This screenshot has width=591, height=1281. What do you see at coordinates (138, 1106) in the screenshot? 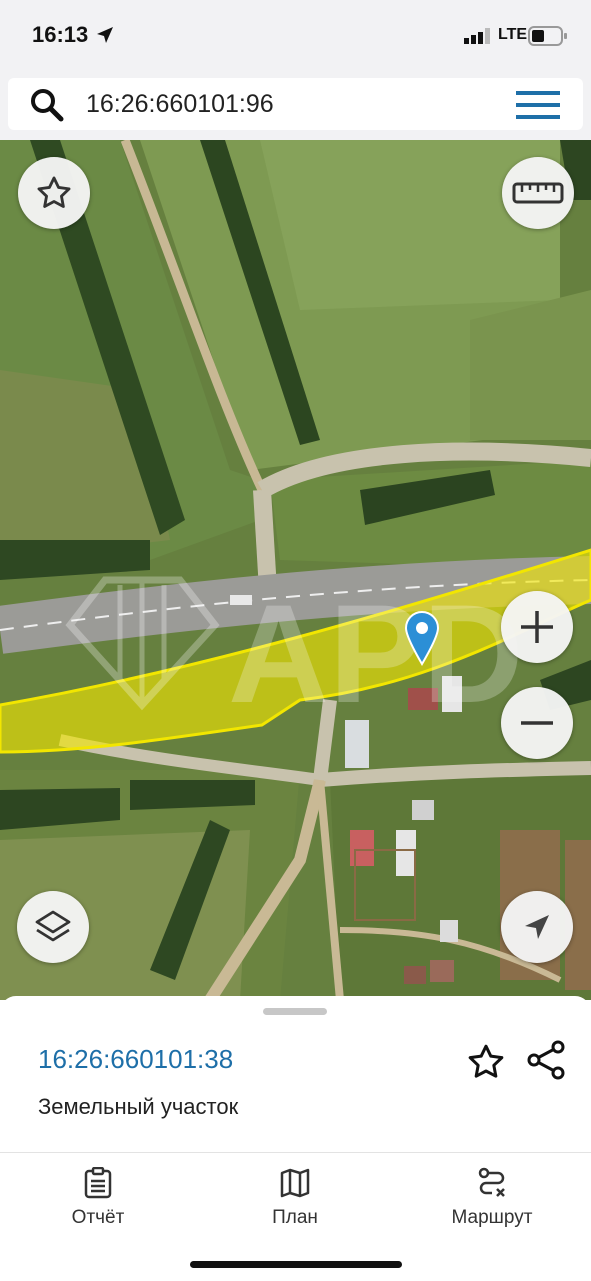
I see `property-type: Земельный участок` at bounding box center [138, 1106].